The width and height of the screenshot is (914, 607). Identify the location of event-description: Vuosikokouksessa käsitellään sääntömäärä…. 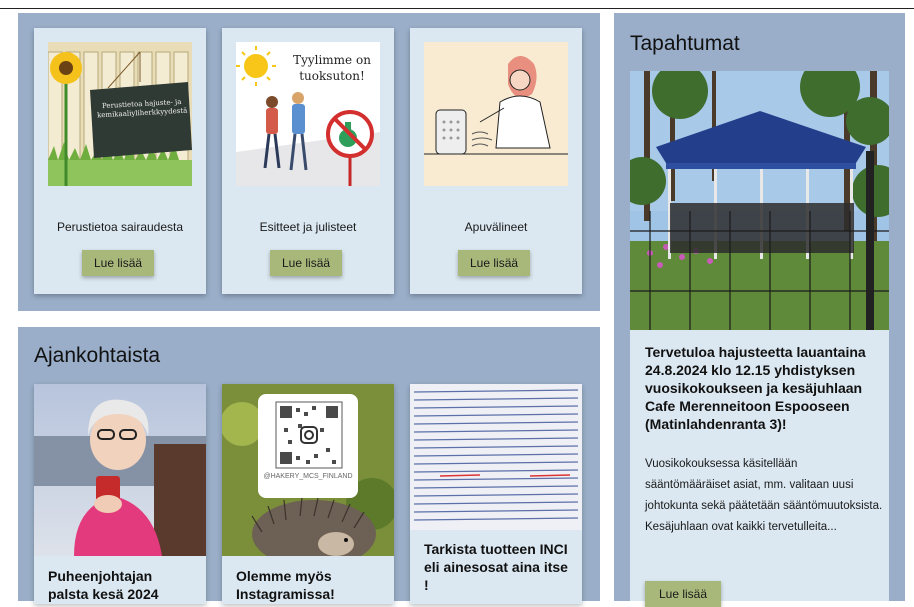
(764, 495).